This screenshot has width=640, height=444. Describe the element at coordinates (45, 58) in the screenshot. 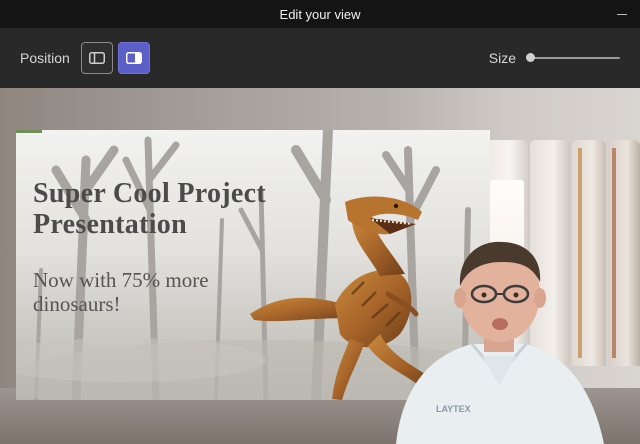

I see `position-label: Position` at that location.